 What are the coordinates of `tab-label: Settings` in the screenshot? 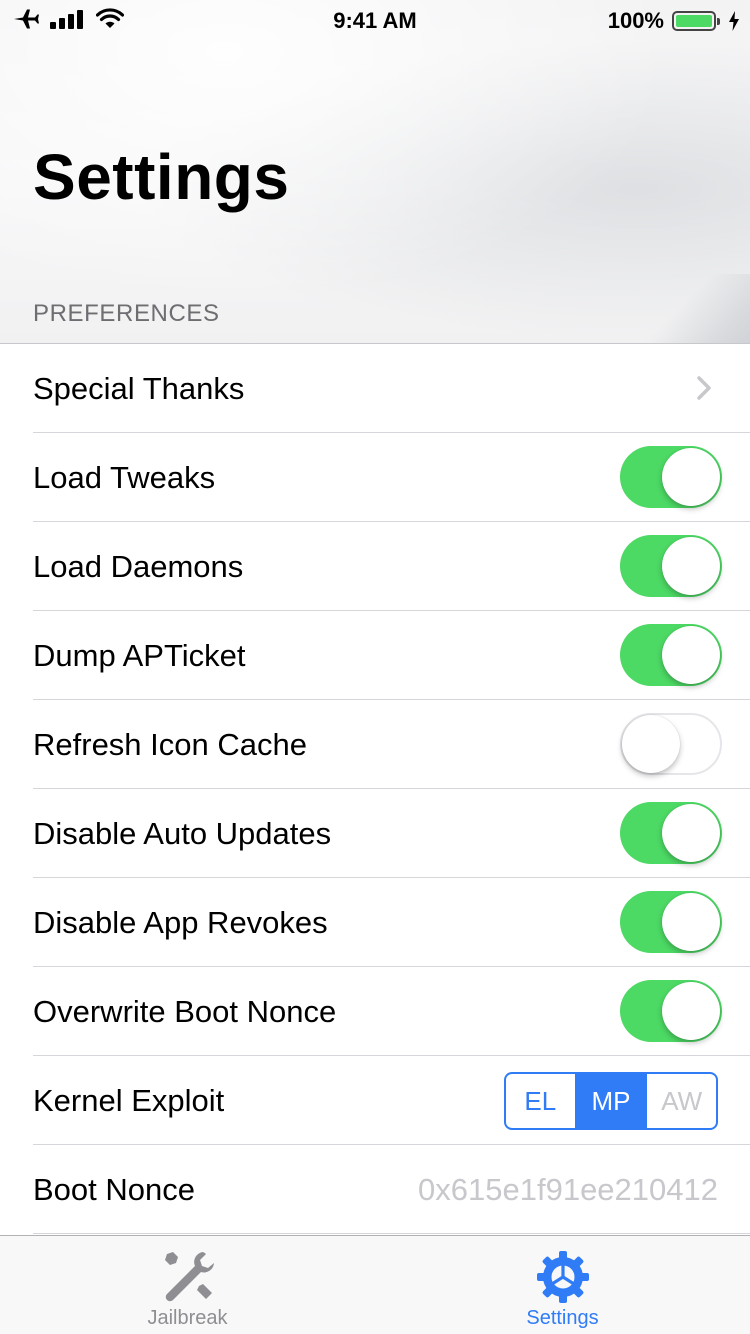 It's located at (562, 1318).